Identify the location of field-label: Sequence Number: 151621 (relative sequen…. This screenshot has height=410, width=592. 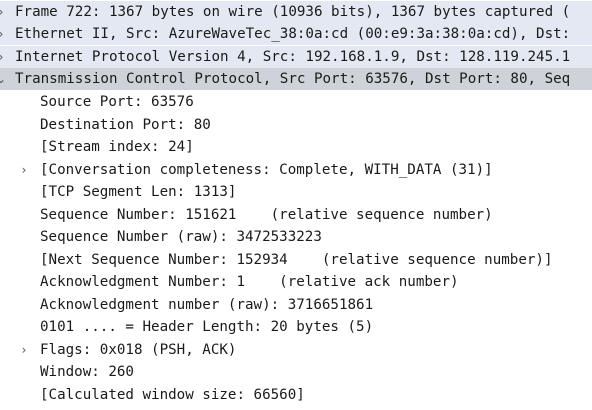
(266, 215).